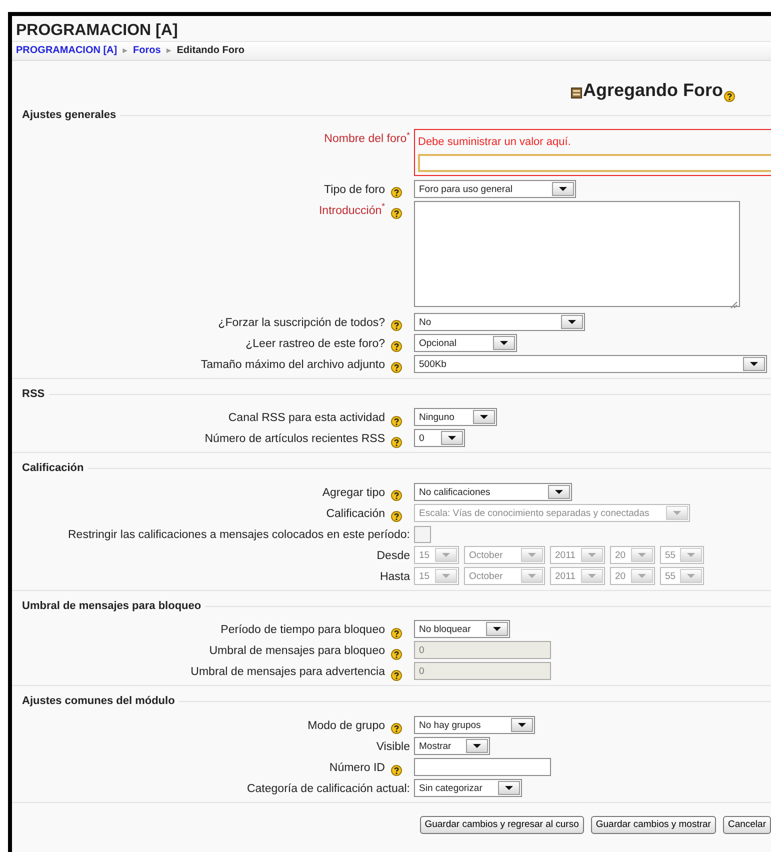 The height and width of the screenshot is (852, 771). Describe the element at coordinates (576, 90) in the screenshot. I see `forum-icon` at that location.